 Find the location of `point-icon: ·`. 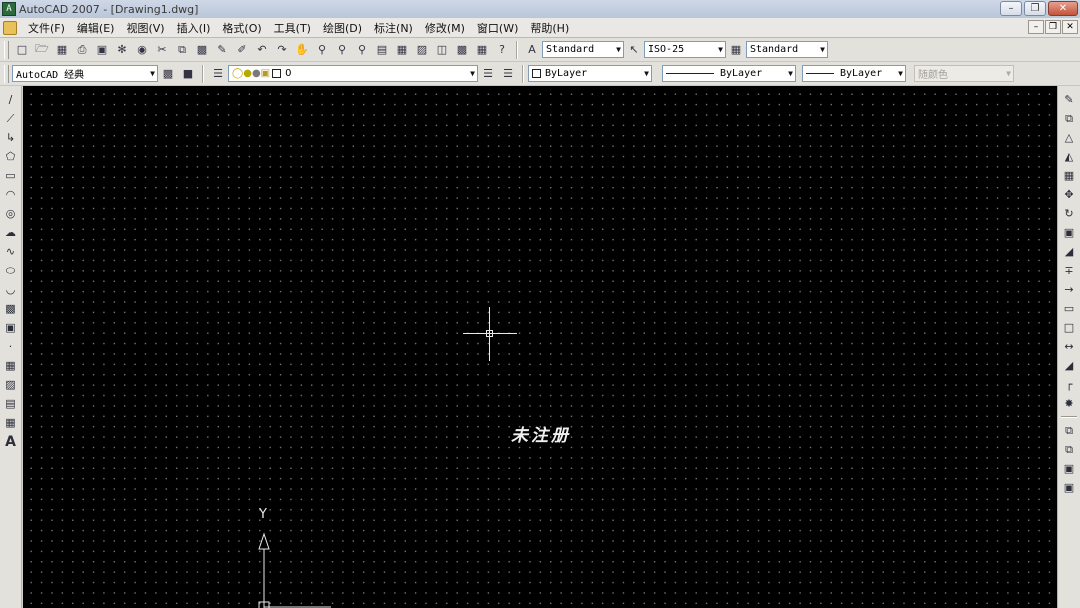

point-icon: · is located at coordinates (11, 347).